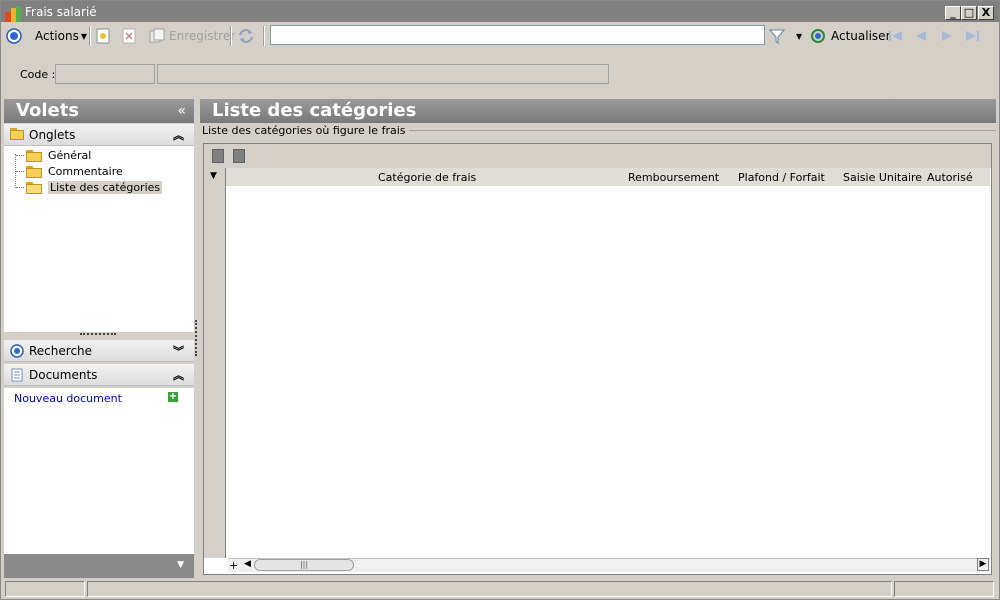  Describe the element at coordinates (673, 177) in the screenshot. I see `column-header-reimbursement: Remboursement` at that location.